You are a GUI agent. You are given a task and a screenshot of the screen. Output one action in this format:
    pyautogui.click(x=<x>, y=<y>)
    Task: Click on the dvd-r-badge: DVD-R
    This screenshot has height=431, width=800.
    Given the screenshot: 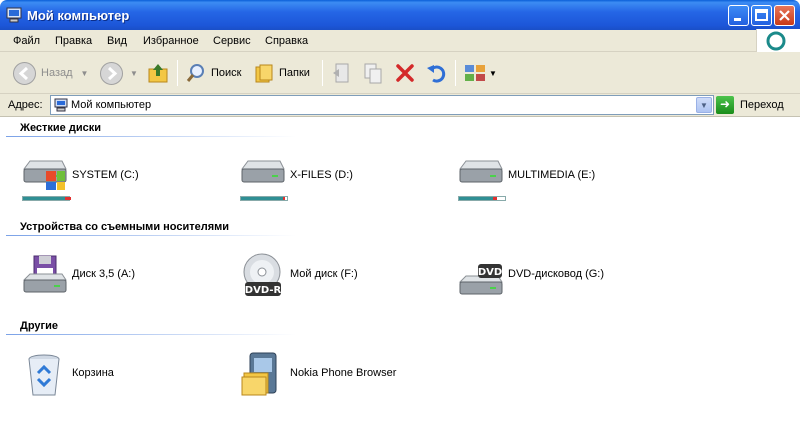 What is the action you would take?
    pyautogui.click(x=263, y=290)
    